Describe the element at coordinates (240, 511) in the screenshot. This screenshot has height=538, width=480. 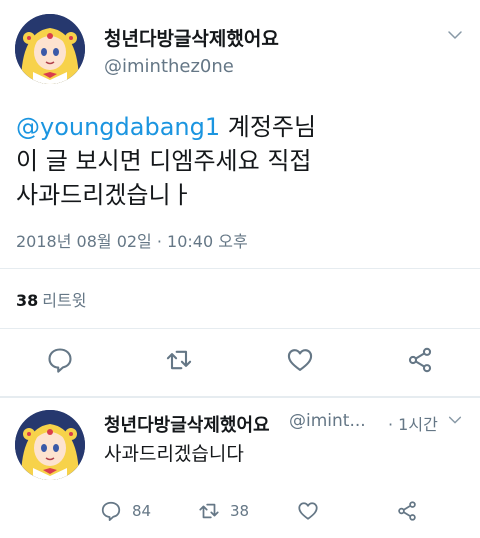
I see `retweet-count: 38` at that location.